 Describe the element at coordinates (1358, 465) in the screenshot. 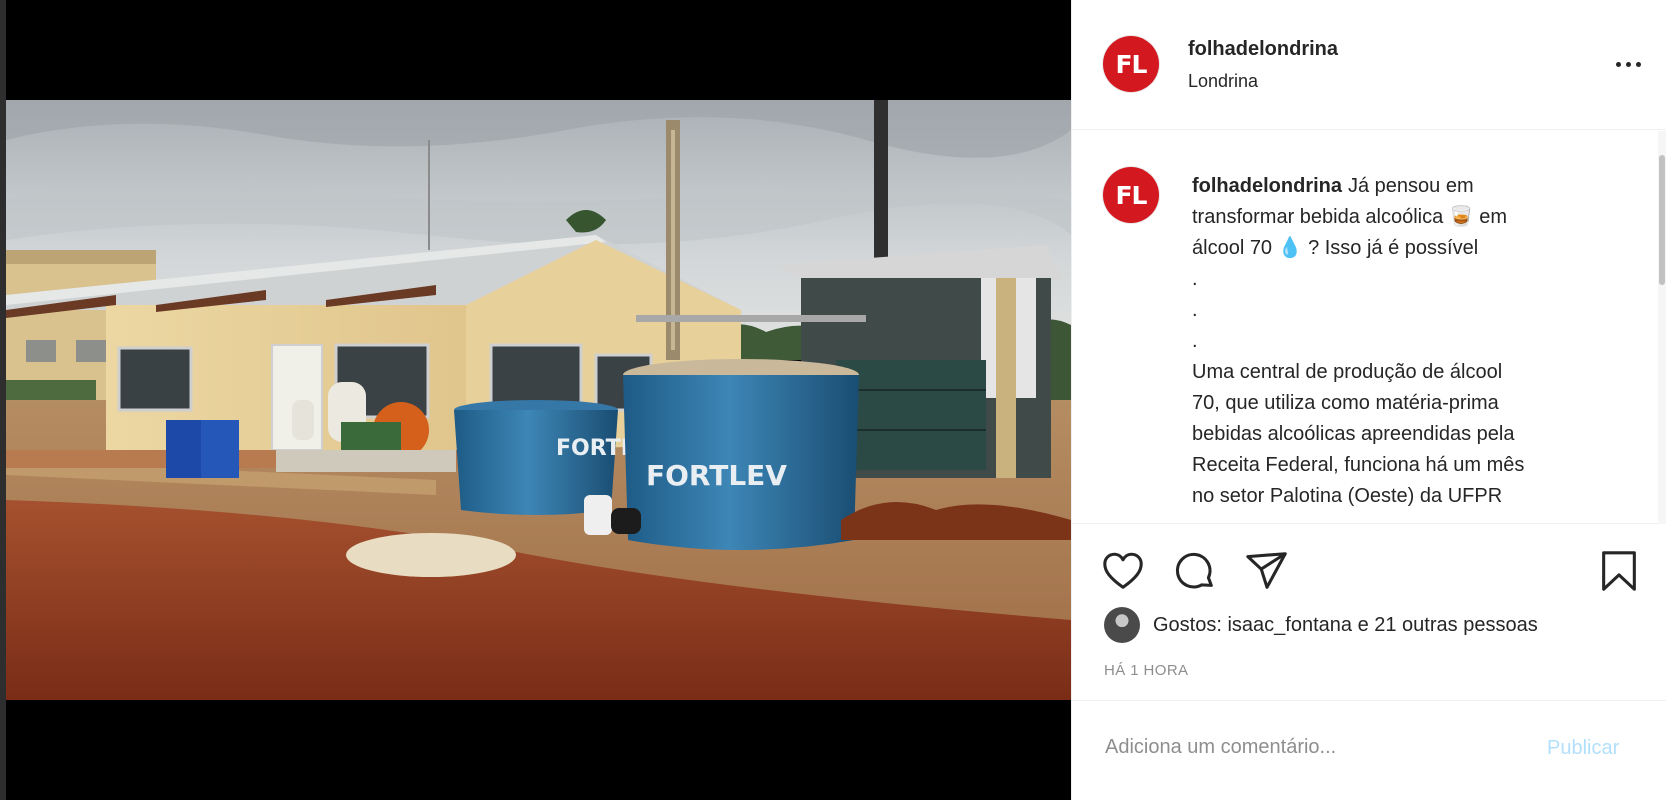

I see `caption-line: Receita Federal, funciona há um mês` at that location.